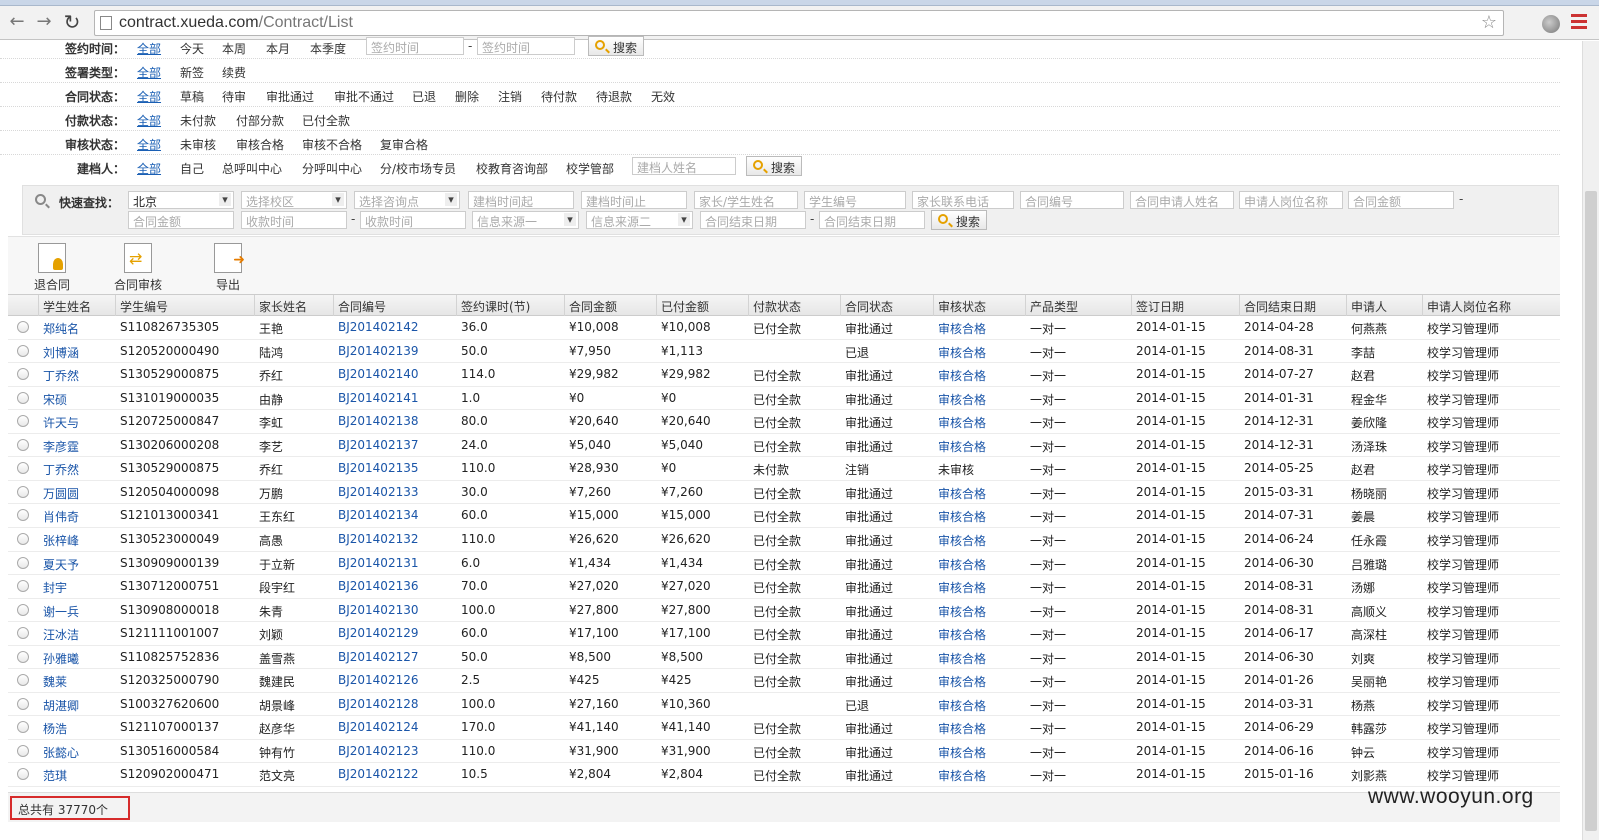 Image resolution: width=1599 pixels, height=840 pixels. What do you see at coordinates (252, 168) in the screenshot?
I see `filter-option: 总呼叫中心` at bounding box center [252, 168].